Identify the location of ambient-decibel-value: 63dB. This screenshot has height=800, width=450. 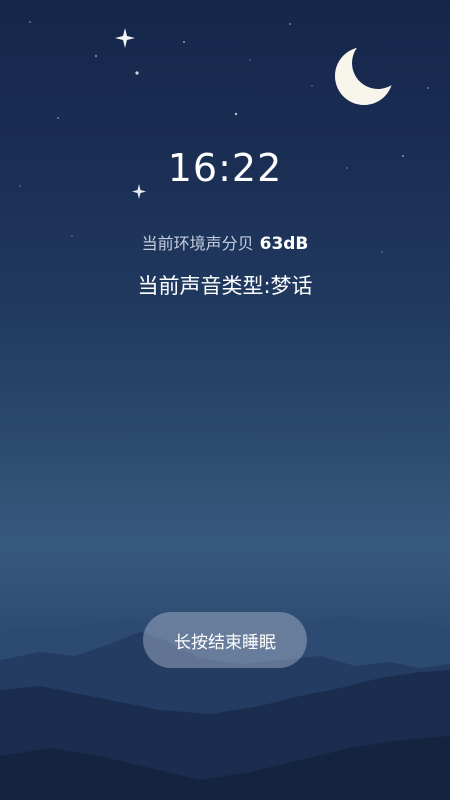
(284, 244).